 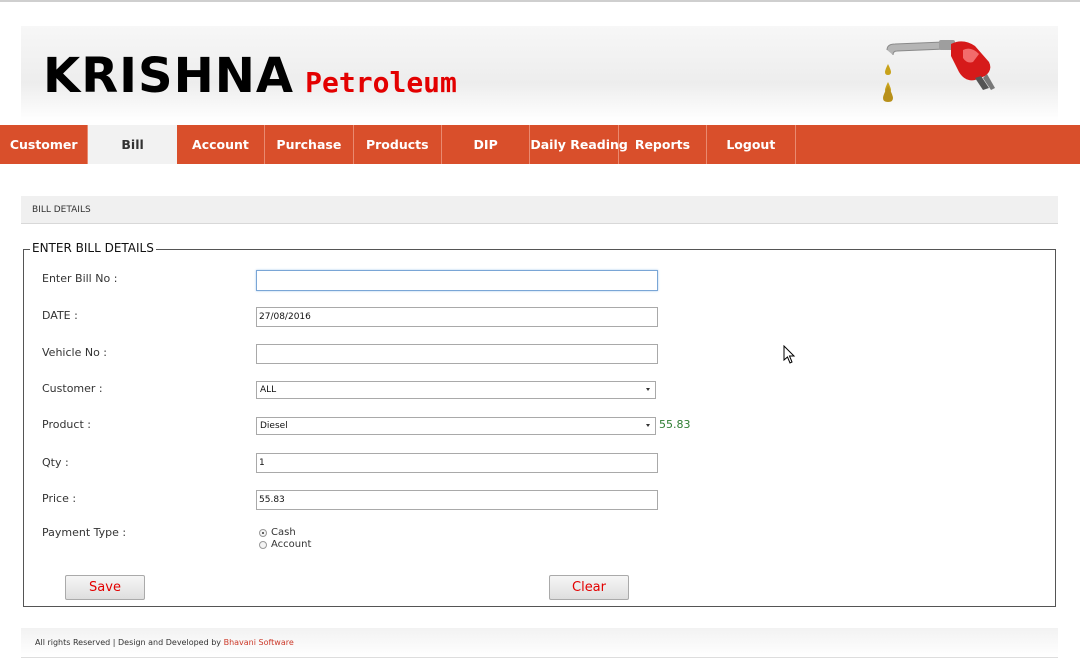 I want to click on payment-cash-option: Cash, so click(x=277, y=532).